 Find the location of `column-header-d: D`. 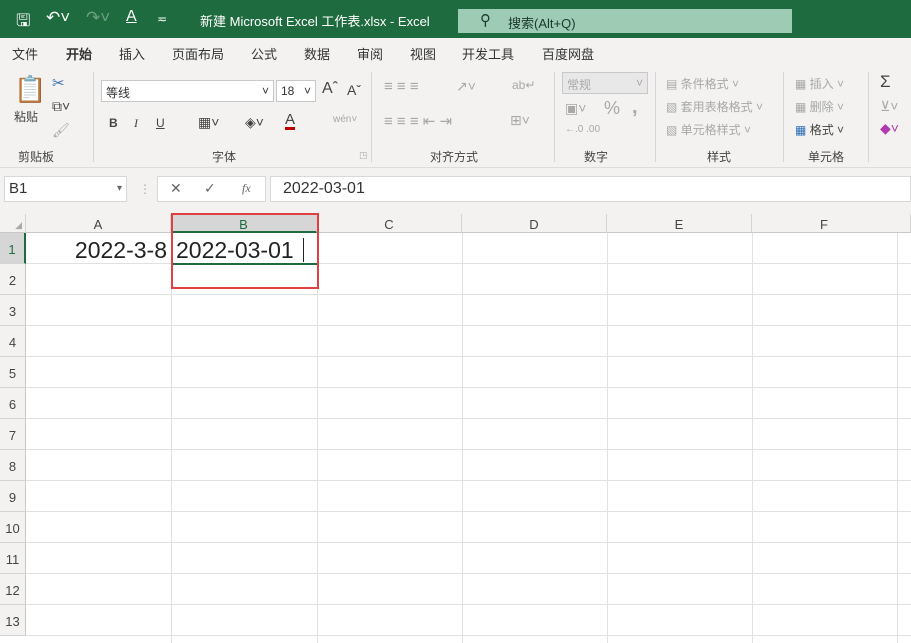

column-header-d: D is located at coordinates (534, 223).